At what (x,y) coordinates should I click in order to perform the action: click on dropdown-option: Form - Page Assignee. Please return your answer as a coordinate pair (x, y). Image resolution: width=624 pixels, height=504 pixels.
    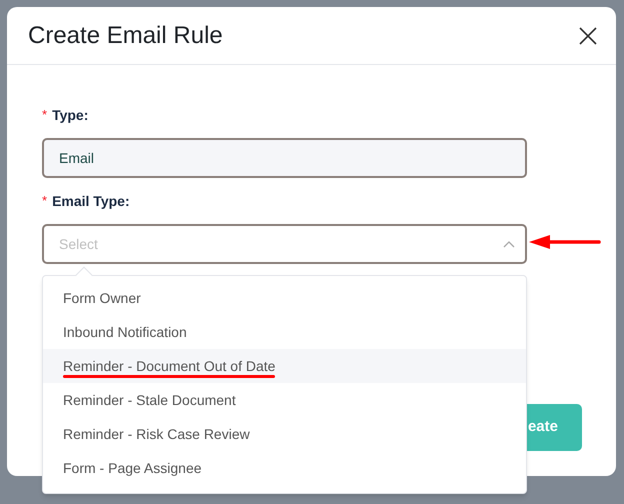
    Looking at the image, I should click on (284, 468).